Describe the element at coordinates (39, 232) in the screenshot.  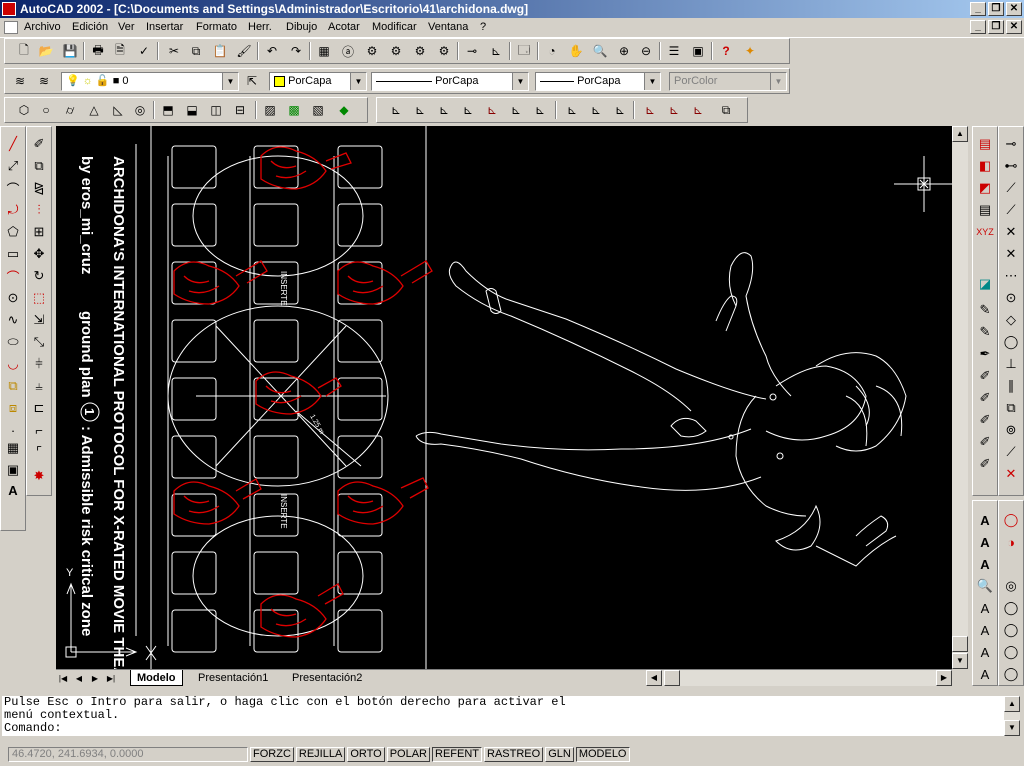
I see `array-icon: ⊞` at that location.